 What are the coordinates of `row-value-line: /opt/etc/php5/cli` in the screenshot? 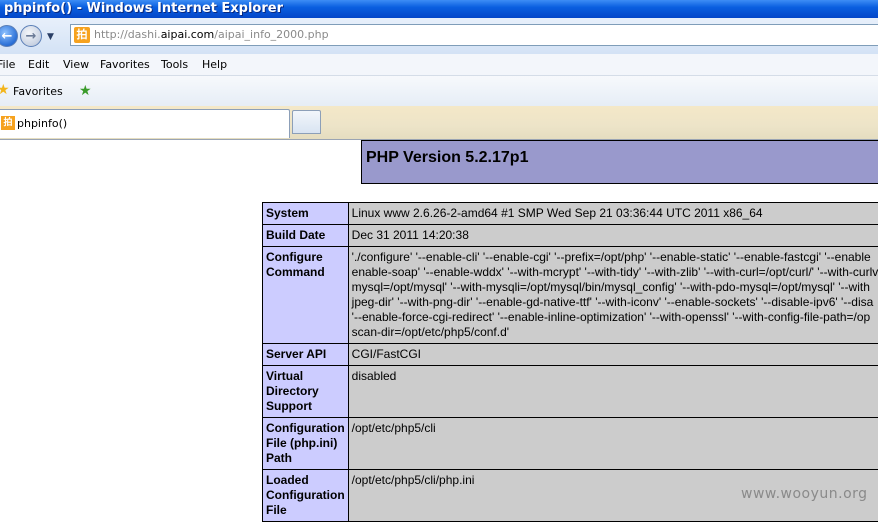 It's located at (615, 428).